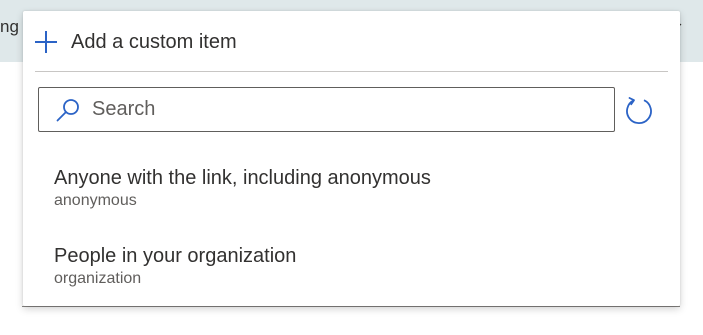 This screenshot has height=335, width=703. Describe the element at coordinates (98, 278) in the screenshot. I see `option-subtitle: organization` at that location.